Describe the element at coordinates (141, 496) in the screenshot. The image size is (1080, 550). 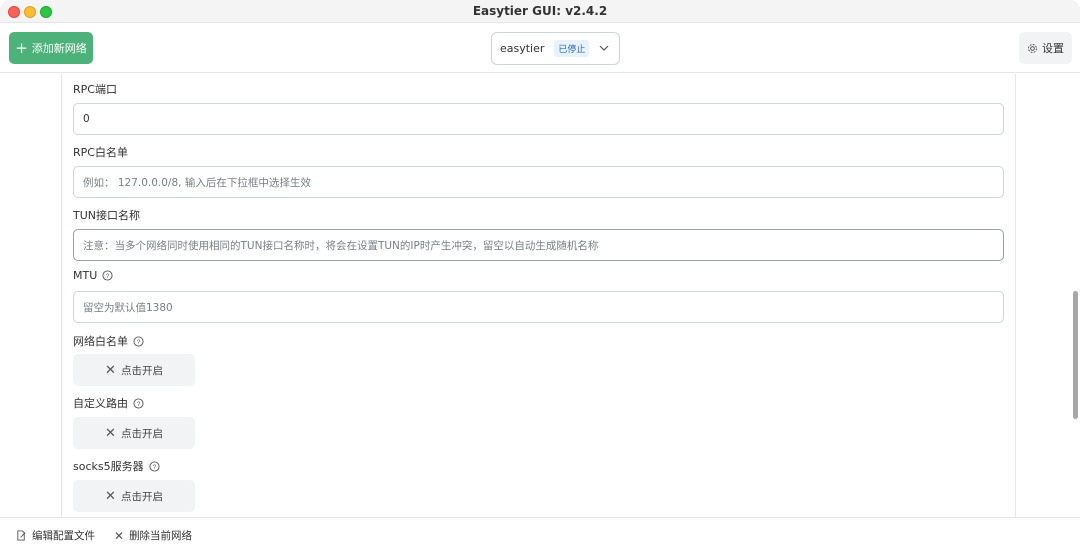
I see `socks5-button-label: 点击开启` at that location.